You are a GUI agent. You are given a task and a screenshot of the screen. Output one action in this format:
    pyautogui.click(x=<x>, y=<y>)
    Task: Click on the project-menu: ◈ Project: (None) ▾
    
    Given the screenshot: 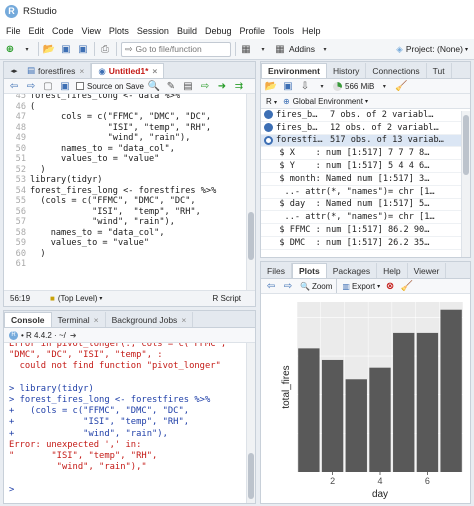 What is the action you would take?
    pyautogui.click(x=432, y=49)
    